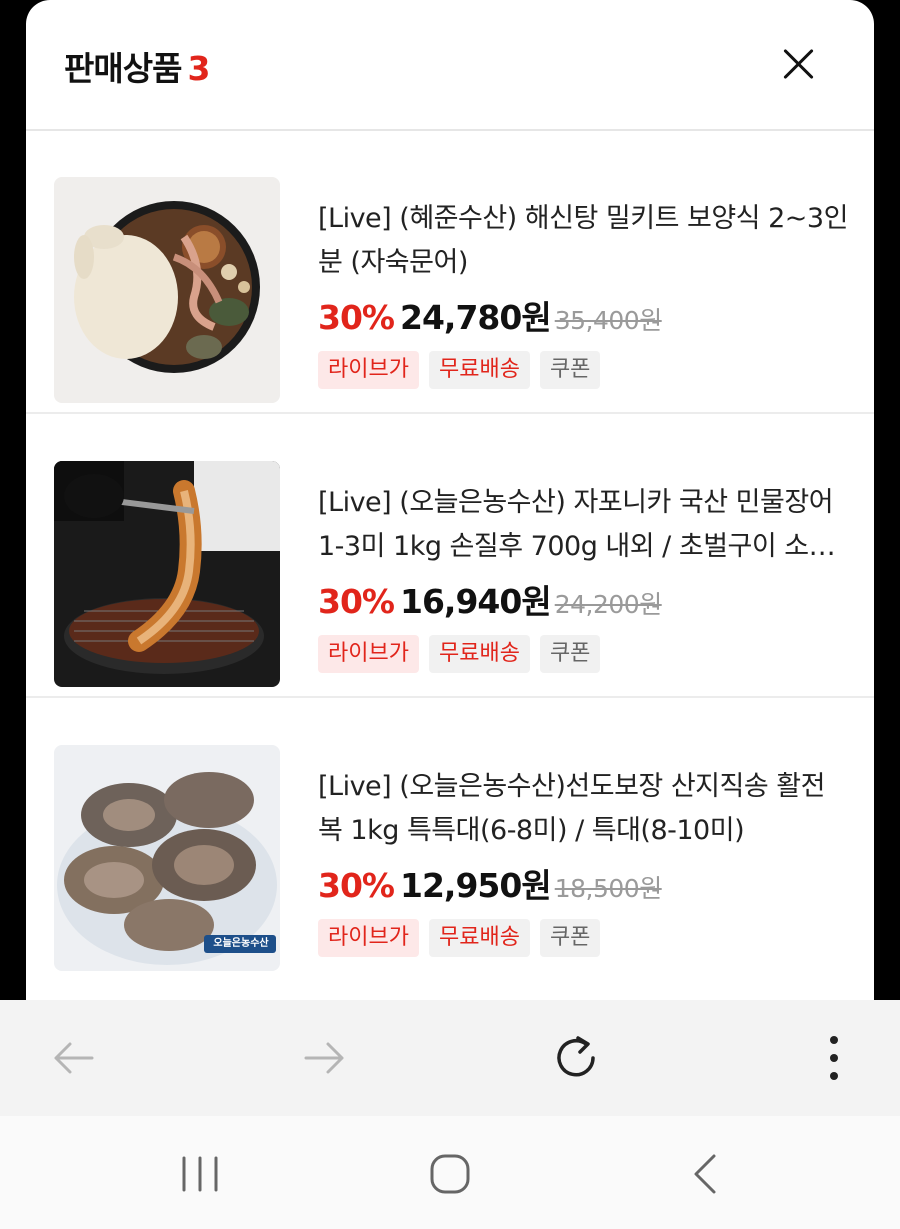 The height and width of the screenshot is (1229, 900). I want to click on browser-toolbar, so click(450, 1058).